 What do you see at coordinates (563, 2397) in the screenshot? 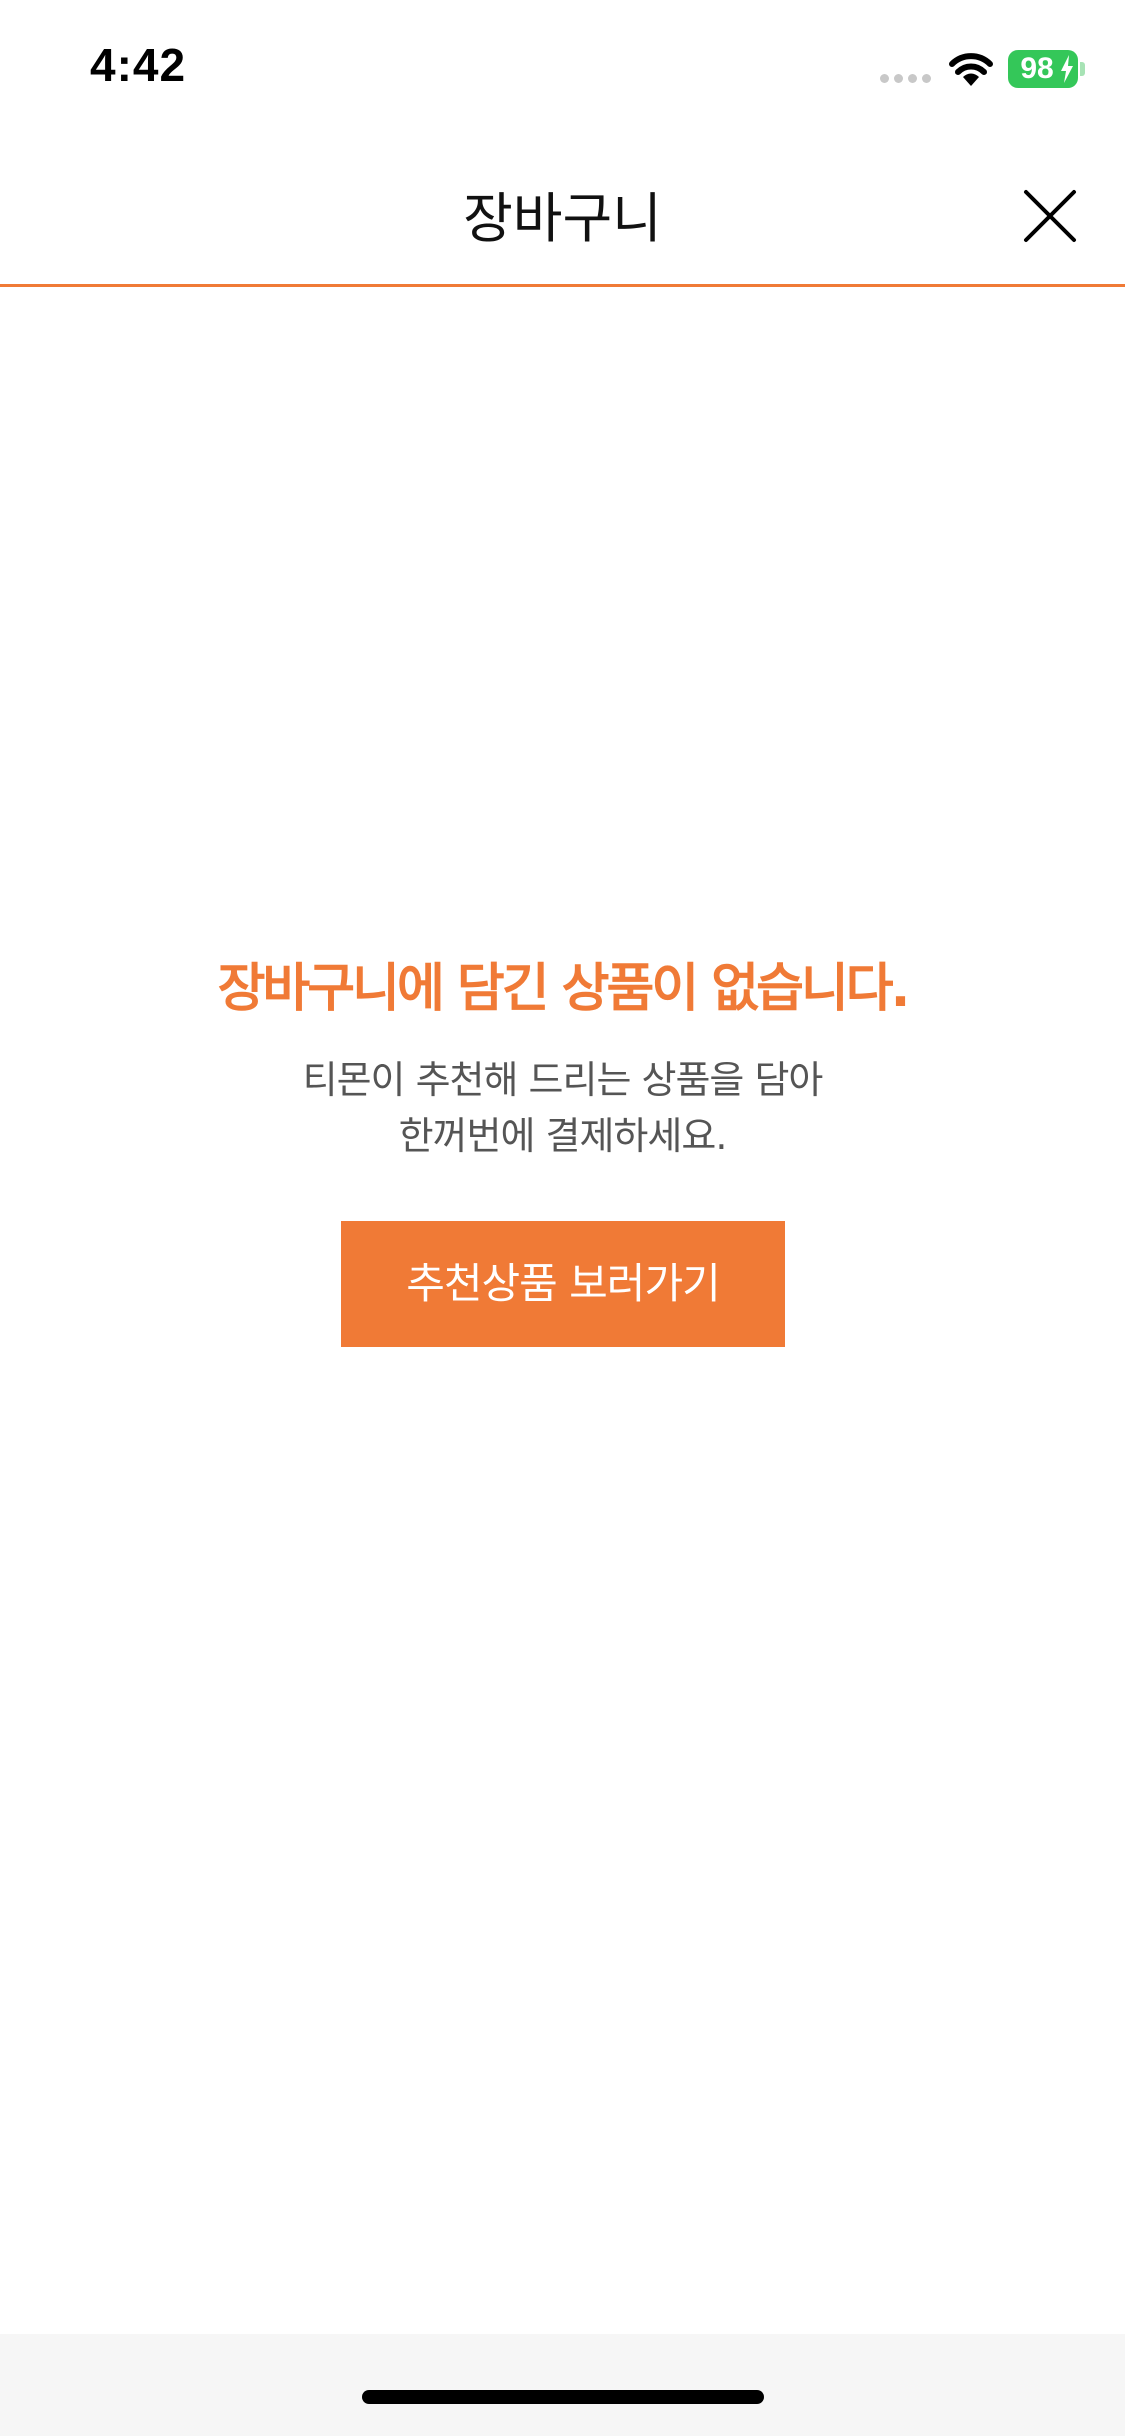
I see `home-indicator` at bounding box center [563, 2397].